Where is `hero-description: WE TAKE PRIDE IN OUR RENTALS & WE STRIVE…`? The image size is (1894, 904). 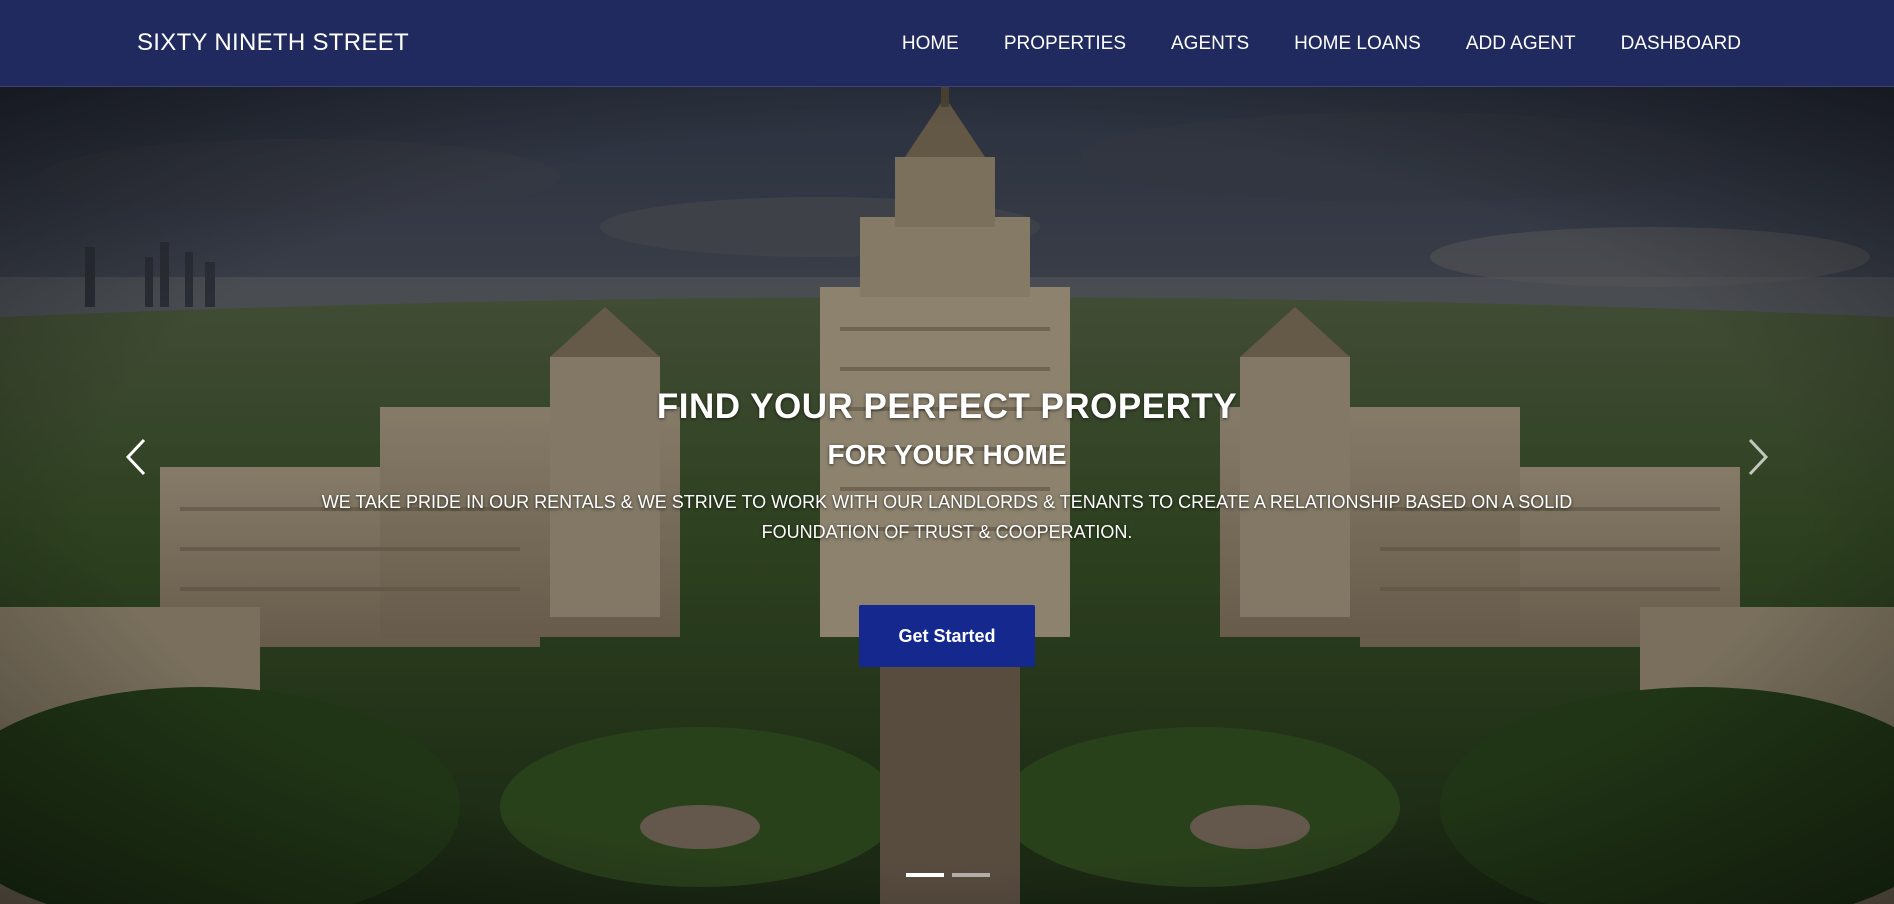 hero-description: WE TAKE PRIDE IN OUR RENTALS & WE STRIVE… is located at coordinates (947, 517).